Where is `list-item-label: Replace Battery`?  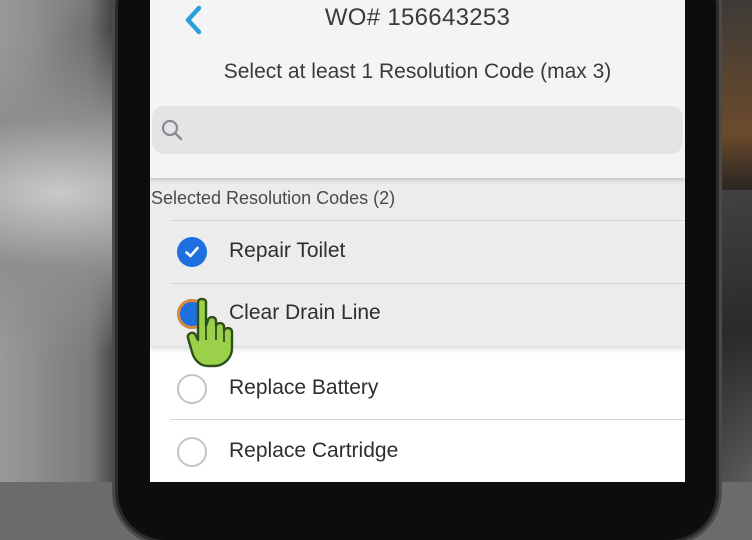 list-item-label: Replace Battery is located at coordinates (304, 387).